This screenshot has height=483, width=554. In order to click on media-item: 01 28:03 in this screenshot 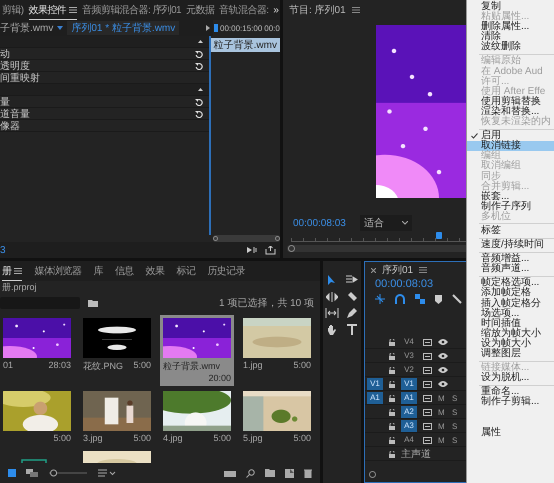, I will do `click(37, 350)`.